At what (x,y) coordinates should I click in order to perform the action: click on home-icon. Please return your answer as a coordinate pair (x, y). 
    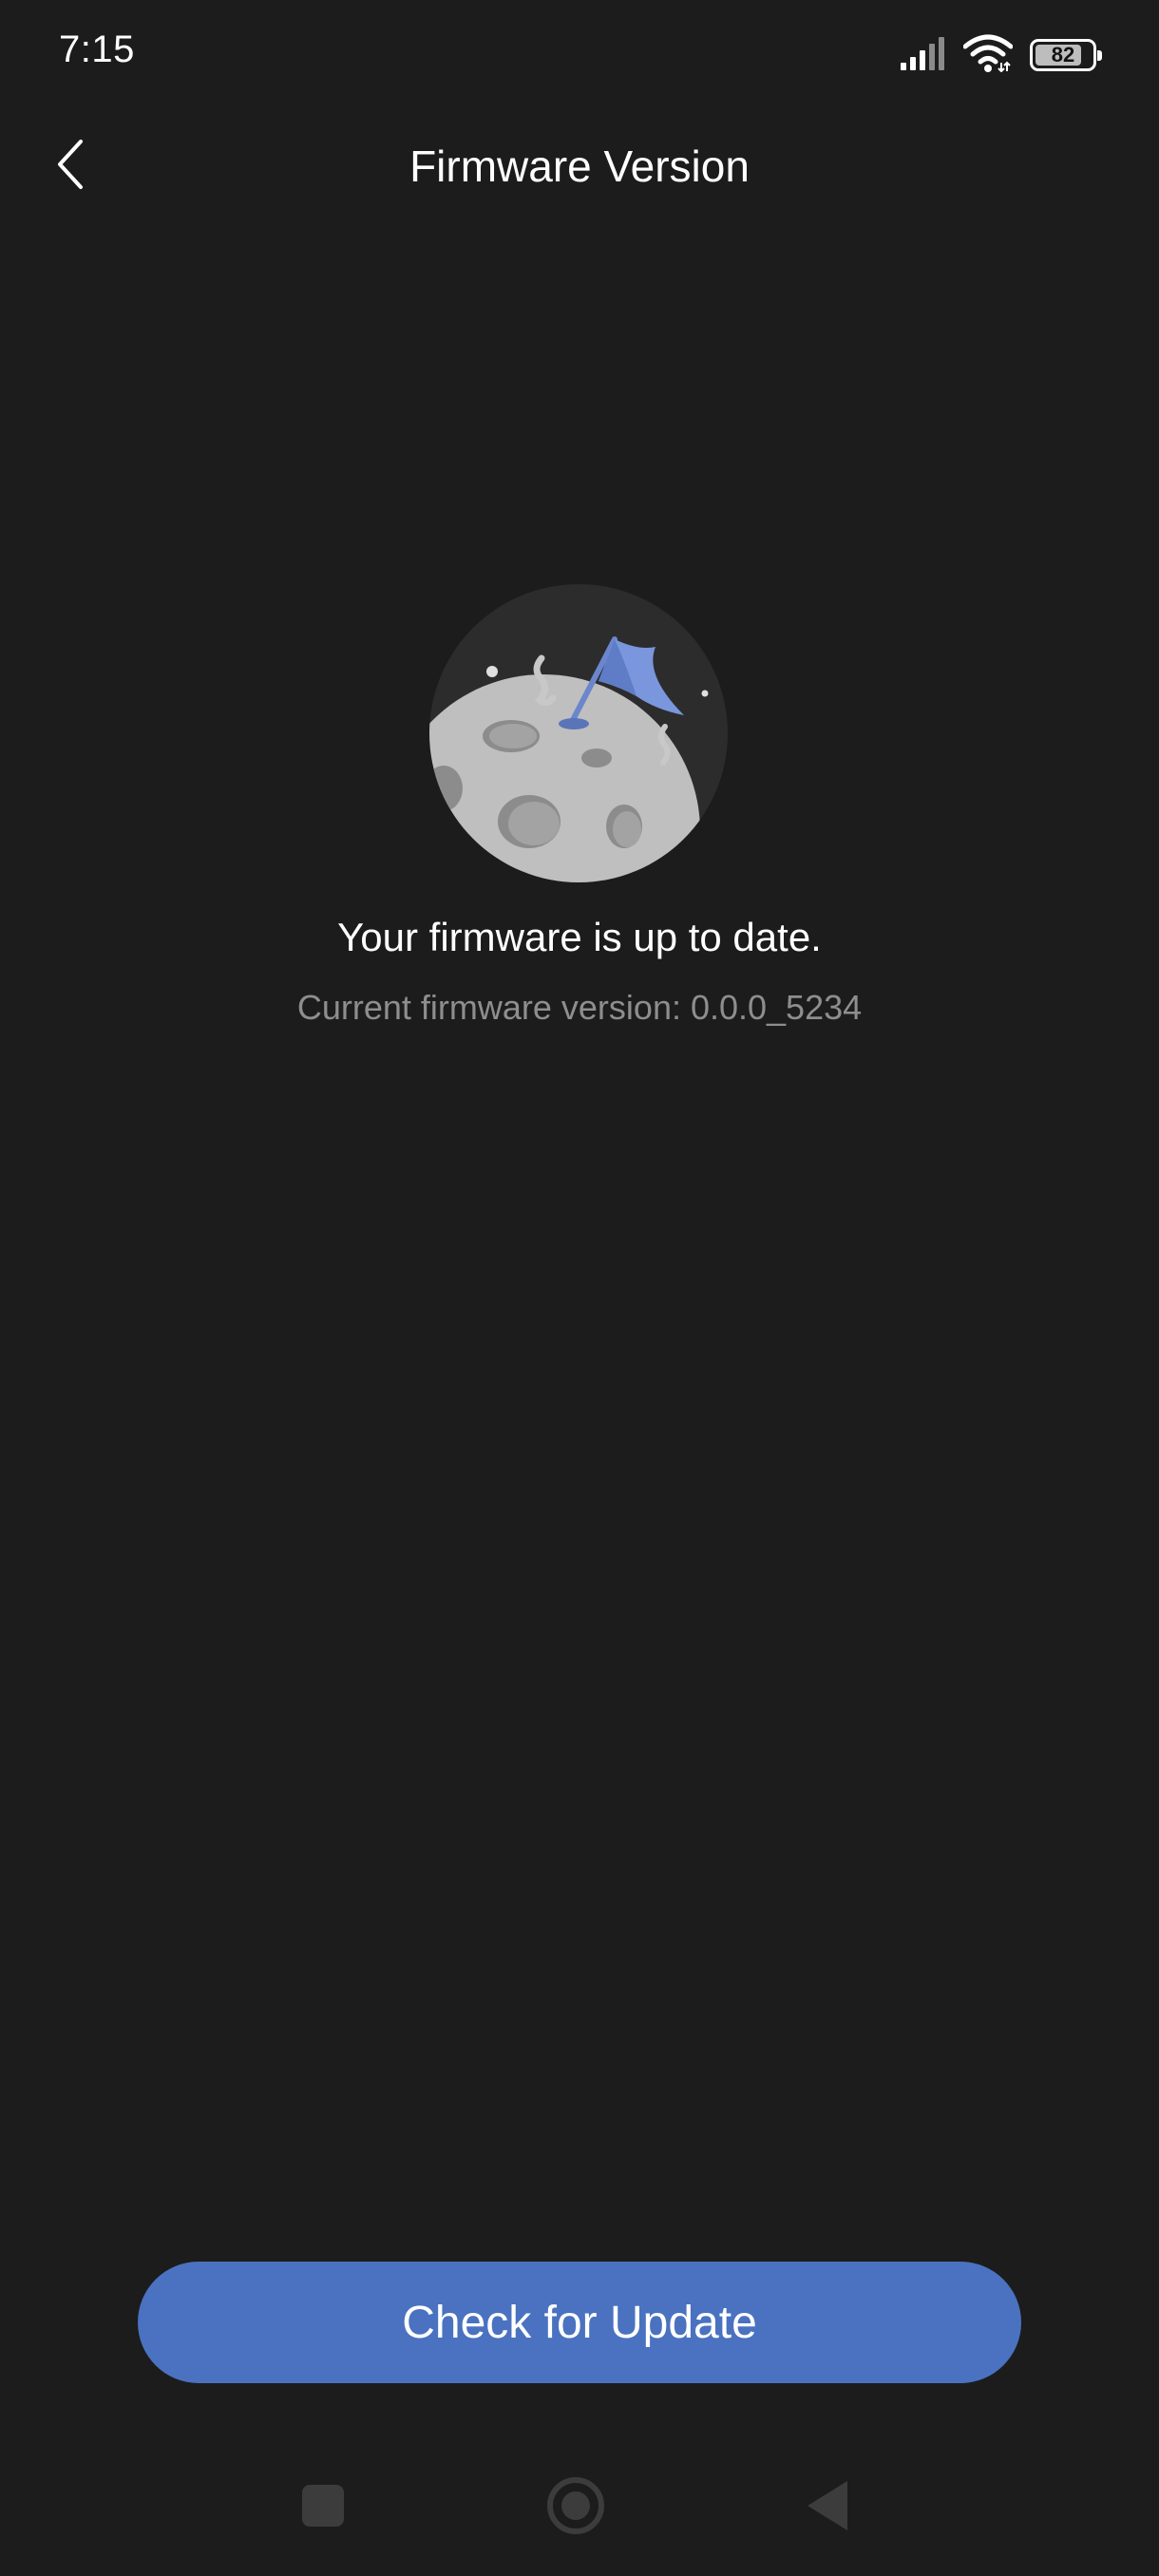
    Looking at the image, I should click on (575, 2505).